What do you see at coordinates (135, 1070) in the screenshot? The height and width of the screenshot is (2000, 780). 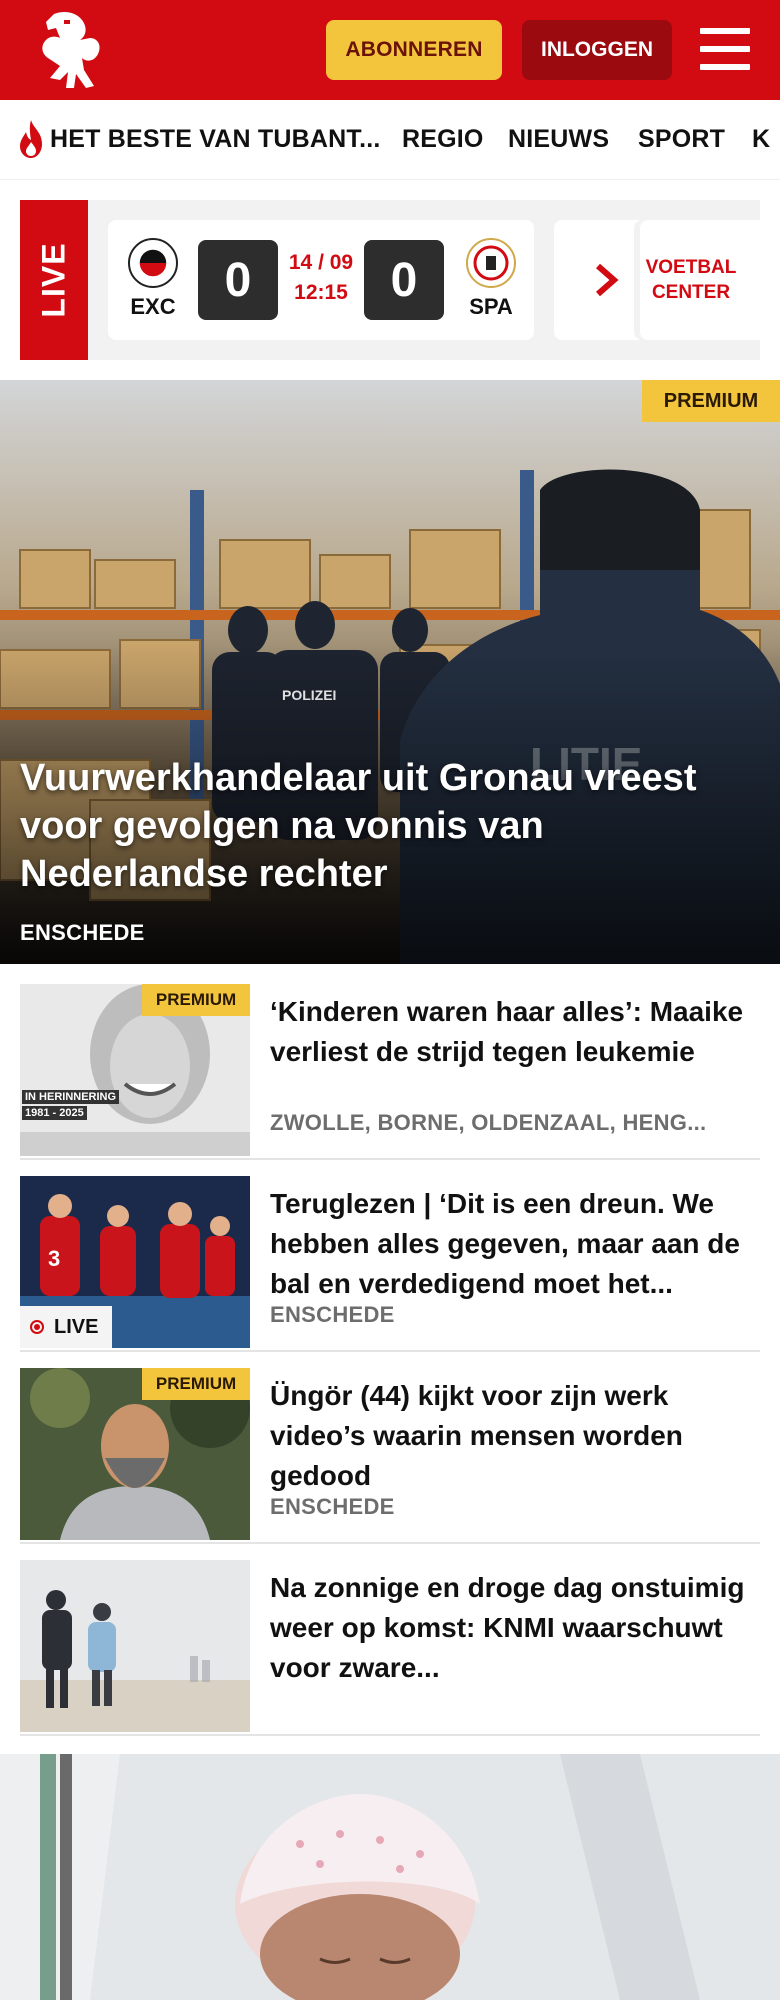 I see `article-thumbnail: IN HERINNERING 1981 - 2025 PREMIUM` at bounding box center [135, 1070].